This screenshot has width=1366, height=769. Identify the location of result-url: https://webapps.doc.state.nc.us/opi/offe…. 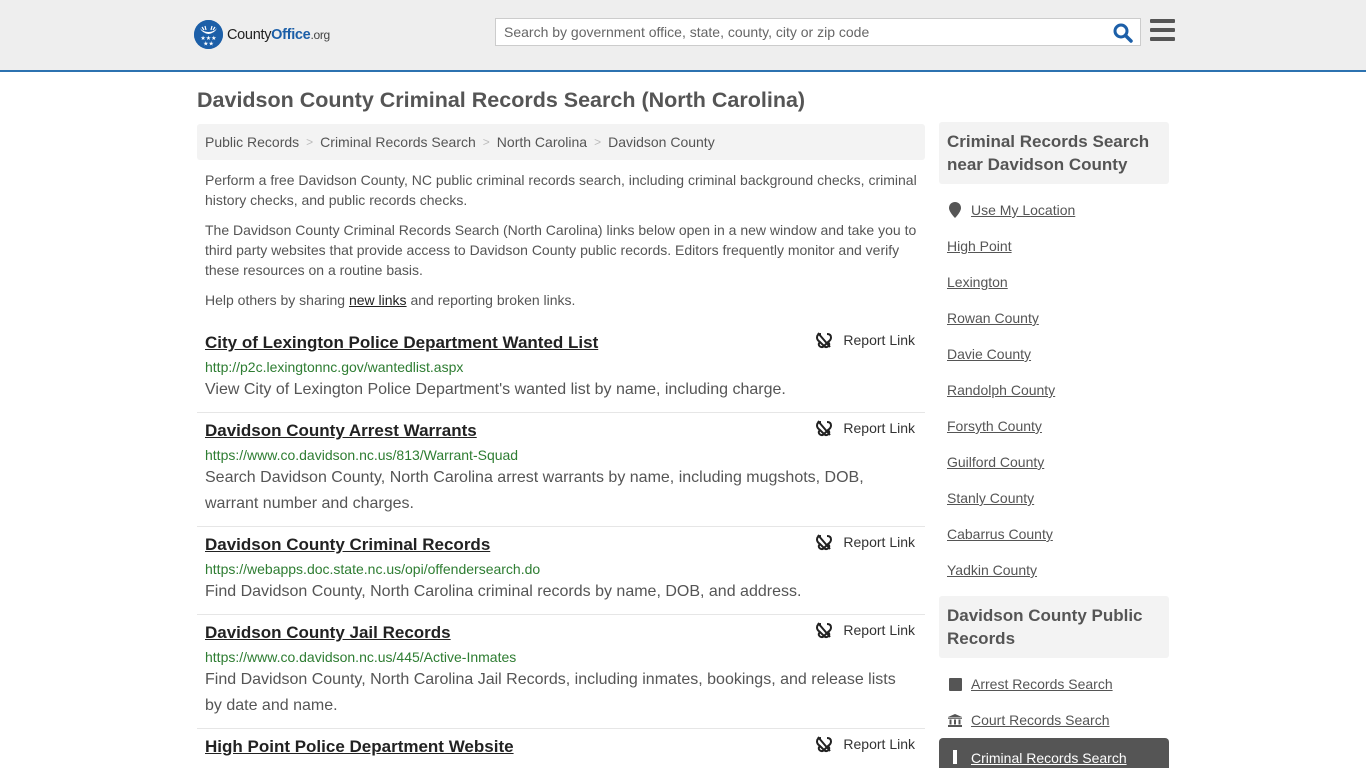
(561, 569).